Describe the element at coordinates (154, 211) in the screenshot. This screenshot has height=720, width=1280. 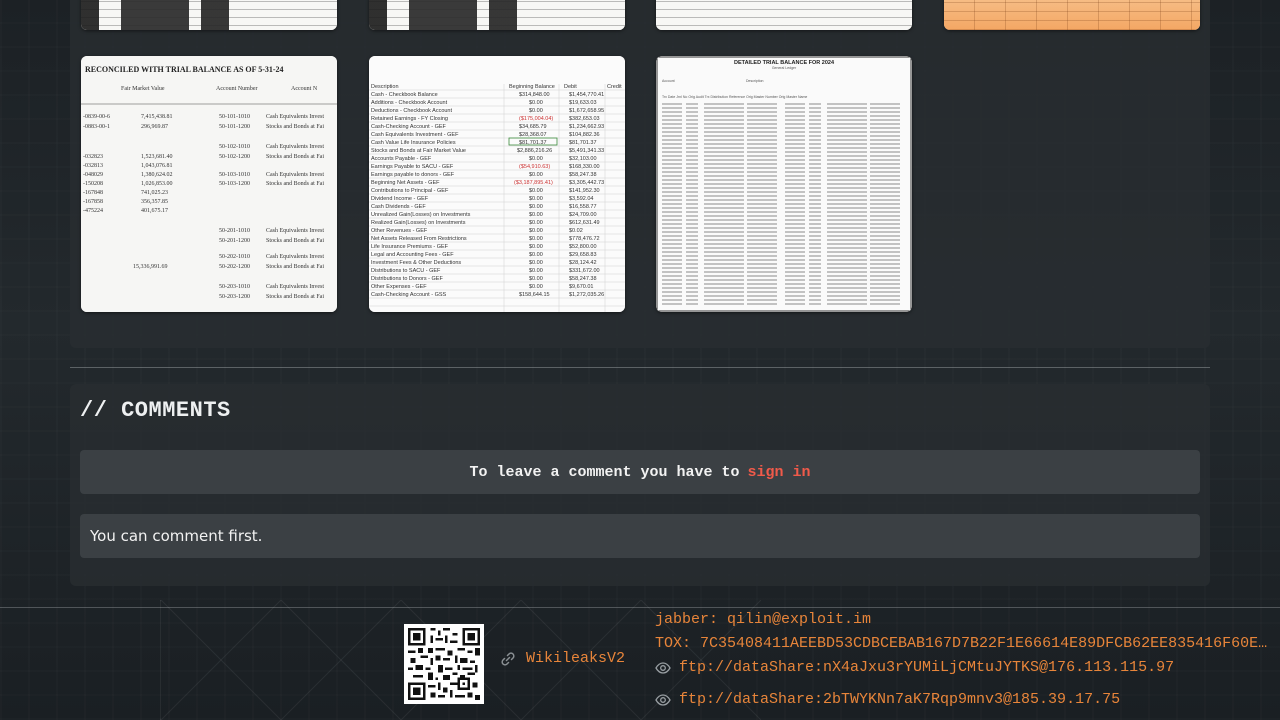
I see `svg-text: 401,675.17` at that location.